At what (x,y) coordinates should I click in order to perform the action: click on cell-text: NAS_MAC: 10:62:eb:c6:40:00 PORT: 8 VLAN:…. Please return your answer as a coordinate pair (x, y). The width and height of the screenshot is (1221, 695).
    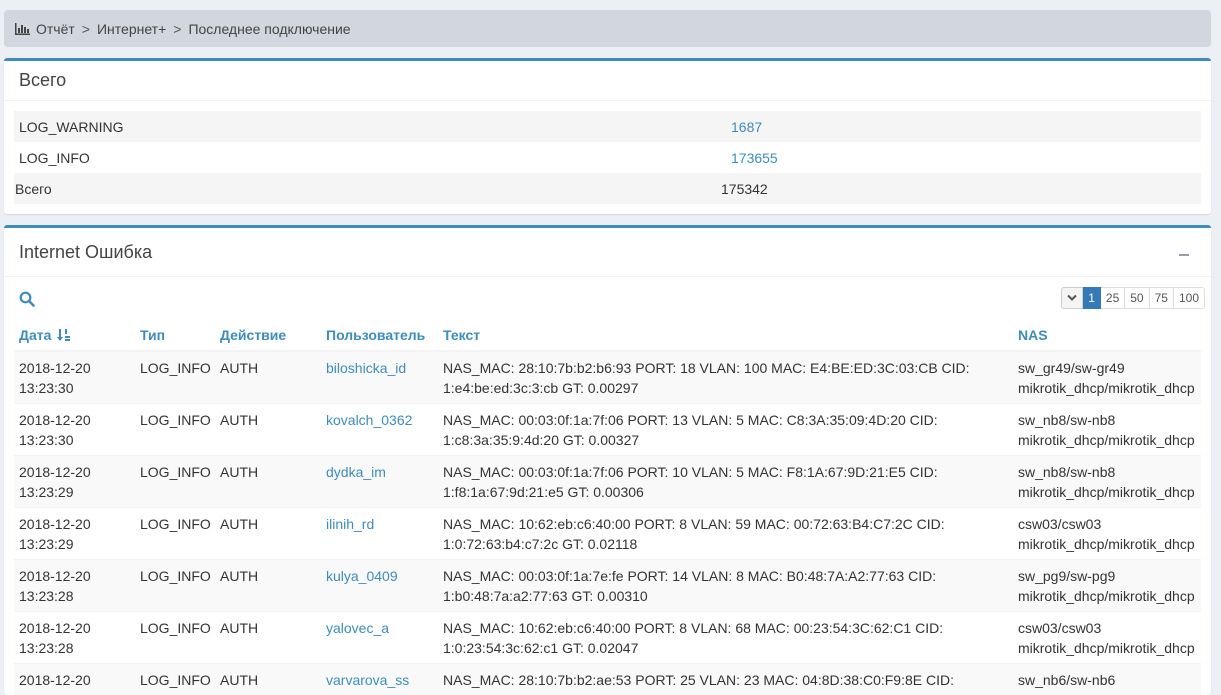
    Looking at the image, I should click on (725, 638).